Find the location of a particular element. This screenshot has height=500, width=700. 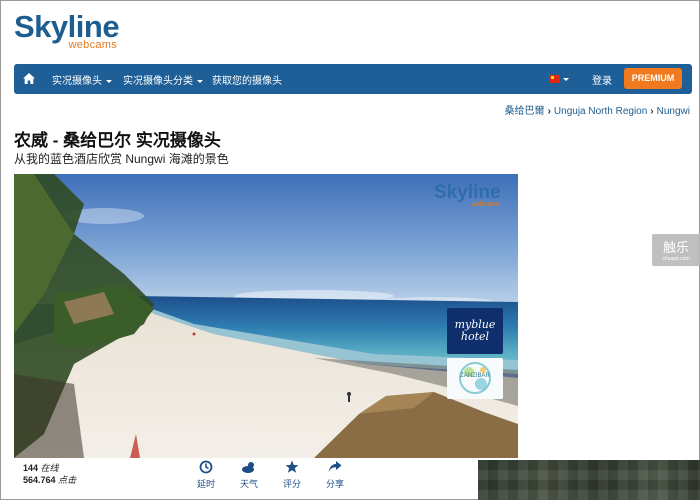

breadcrumb: 桑给巴爾 › Unguja North Region › Nungwi is located at coordinates (597, 109).